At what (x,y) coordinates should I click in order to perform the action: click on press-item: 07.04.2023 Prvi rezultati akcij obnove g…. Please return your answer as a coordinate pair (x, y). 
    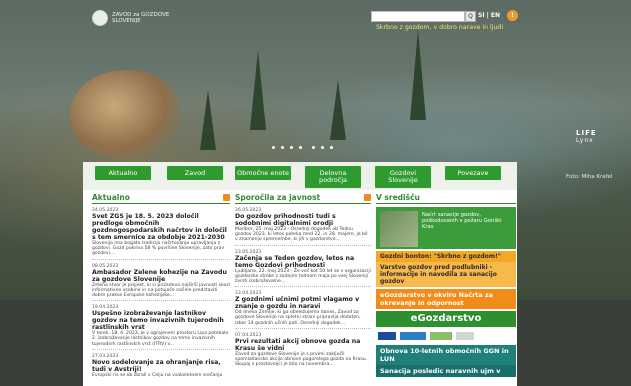
    Looking at the image, I should click on (303, 350).